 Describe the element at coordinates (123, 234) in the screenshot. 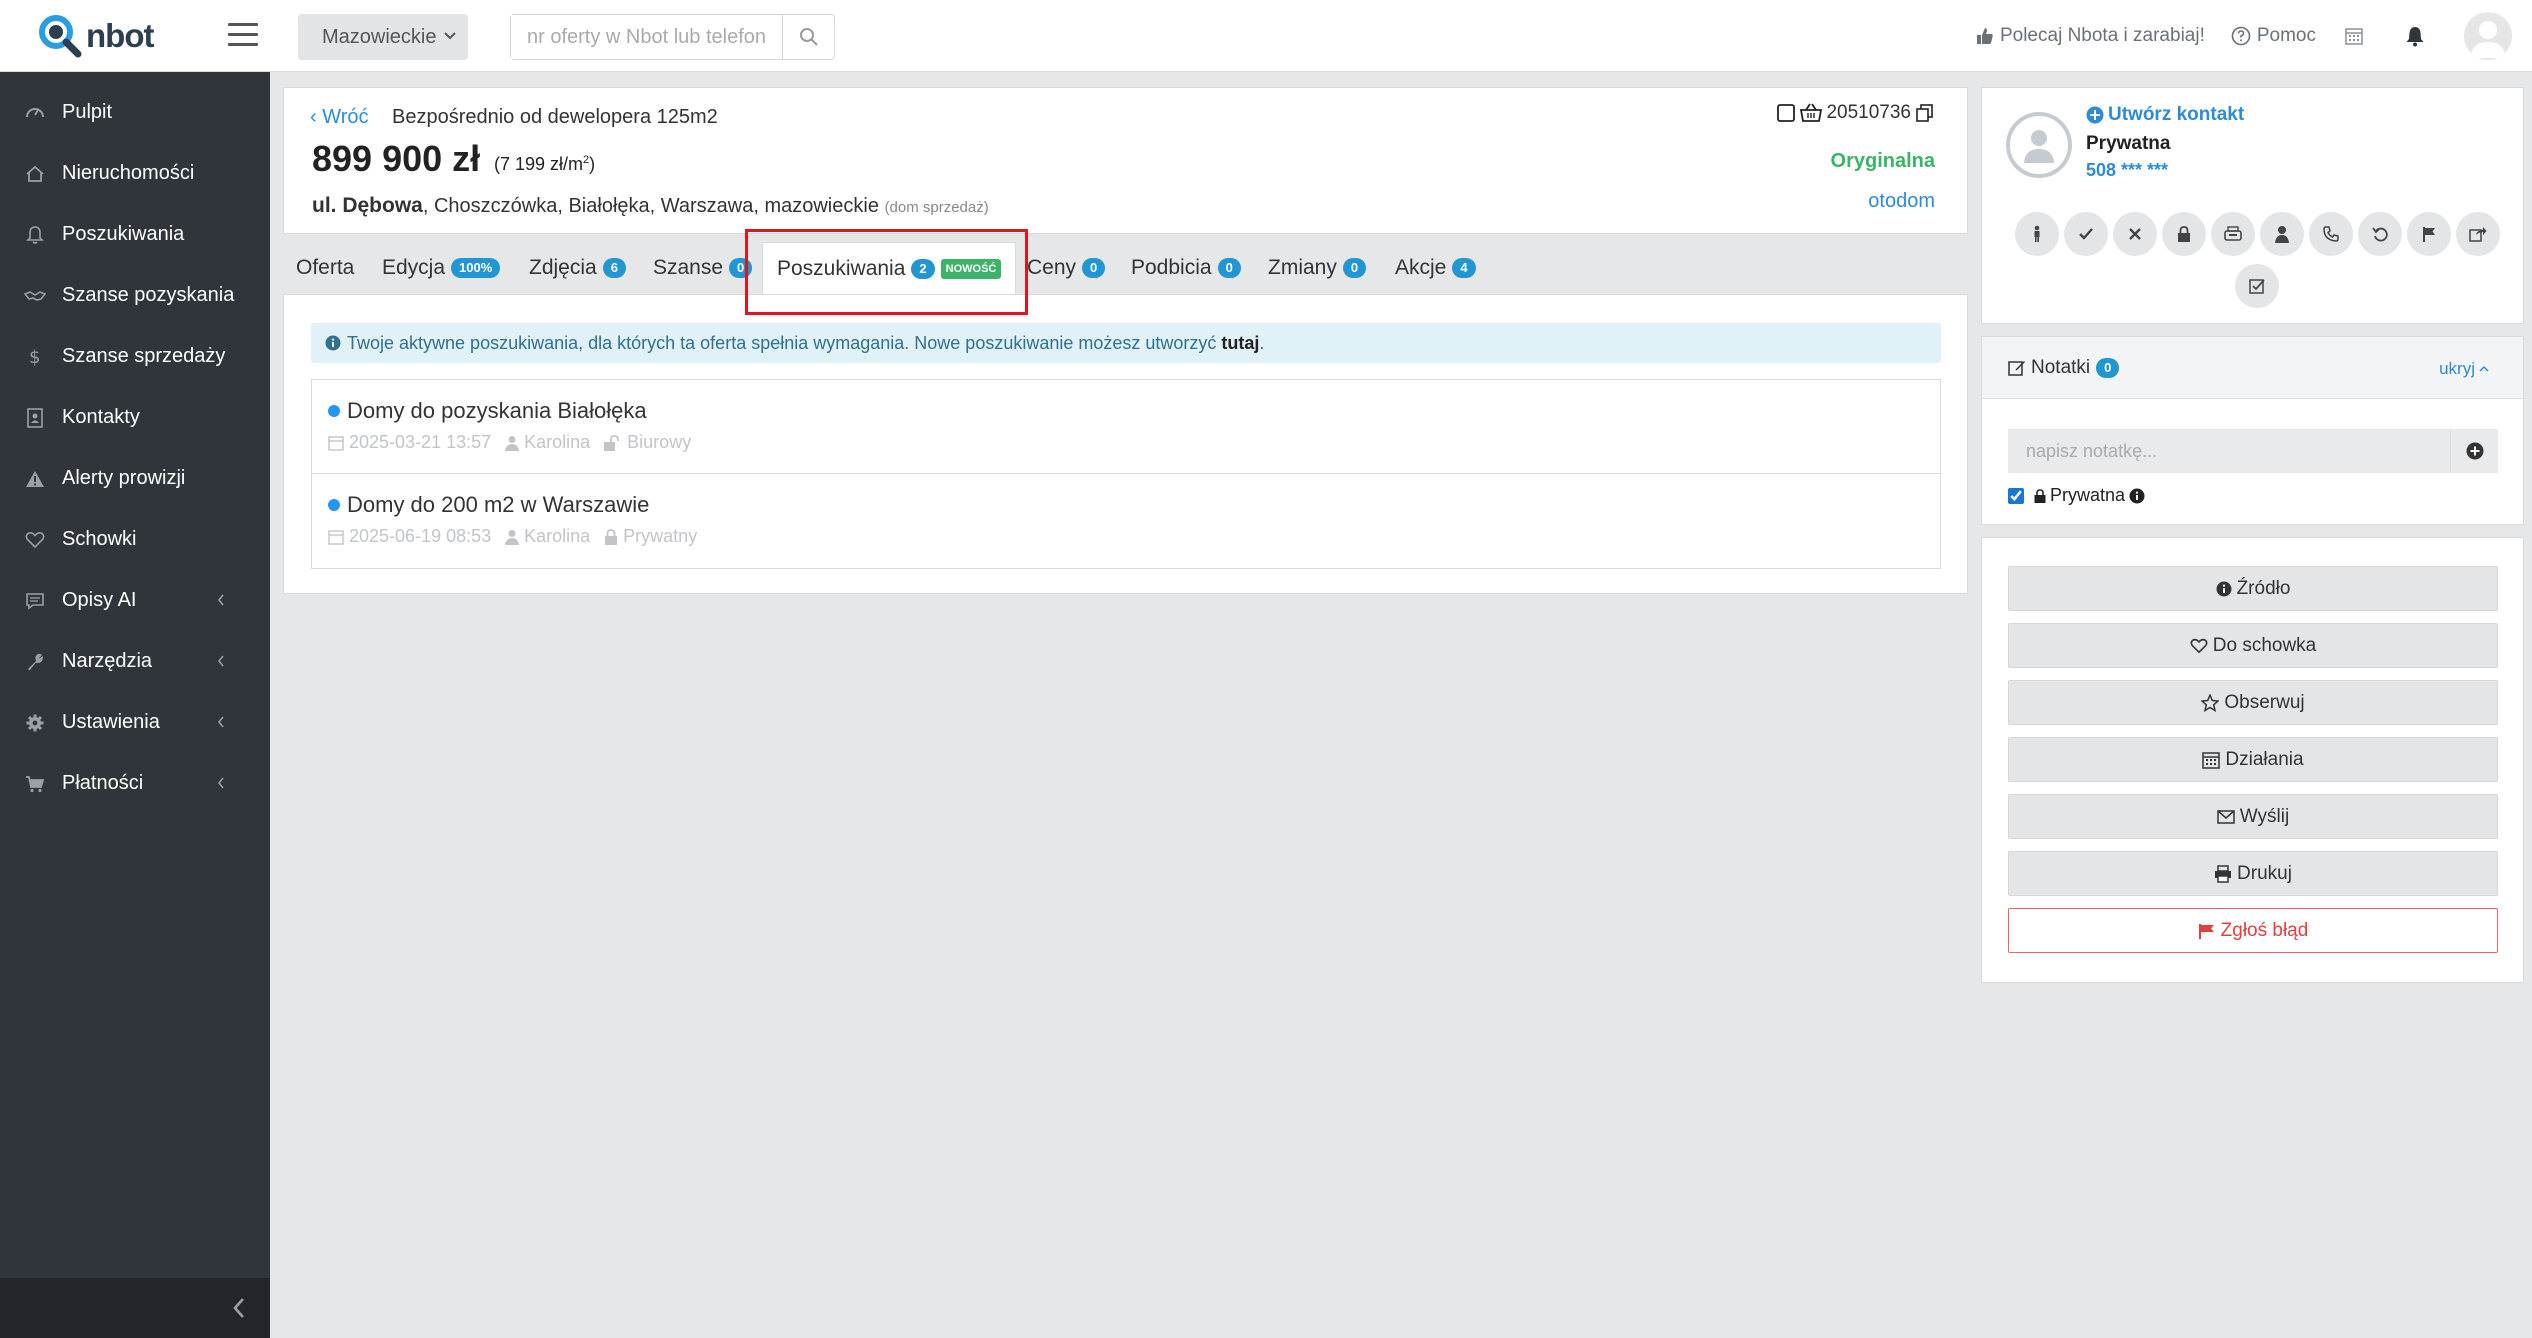

I see `sidebar-item-label: Poszukiwania` at that location.